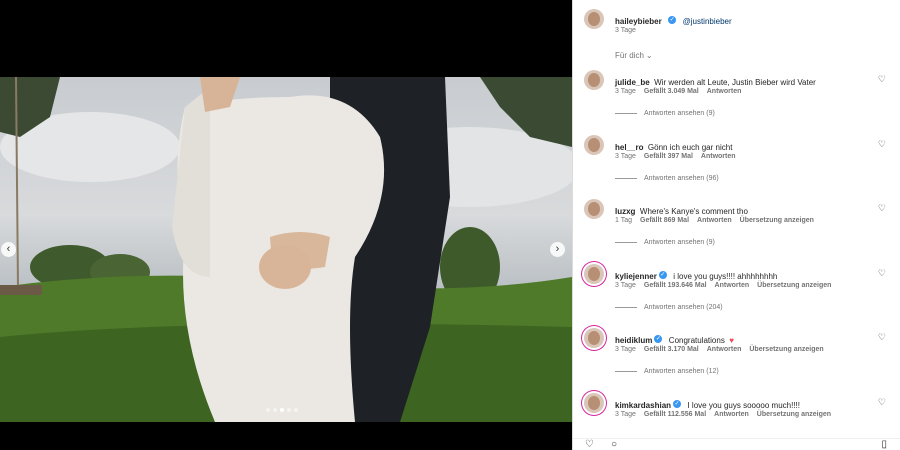  I want to click on view-replies-button: Antworten ansehen (204), so click(669, 307).